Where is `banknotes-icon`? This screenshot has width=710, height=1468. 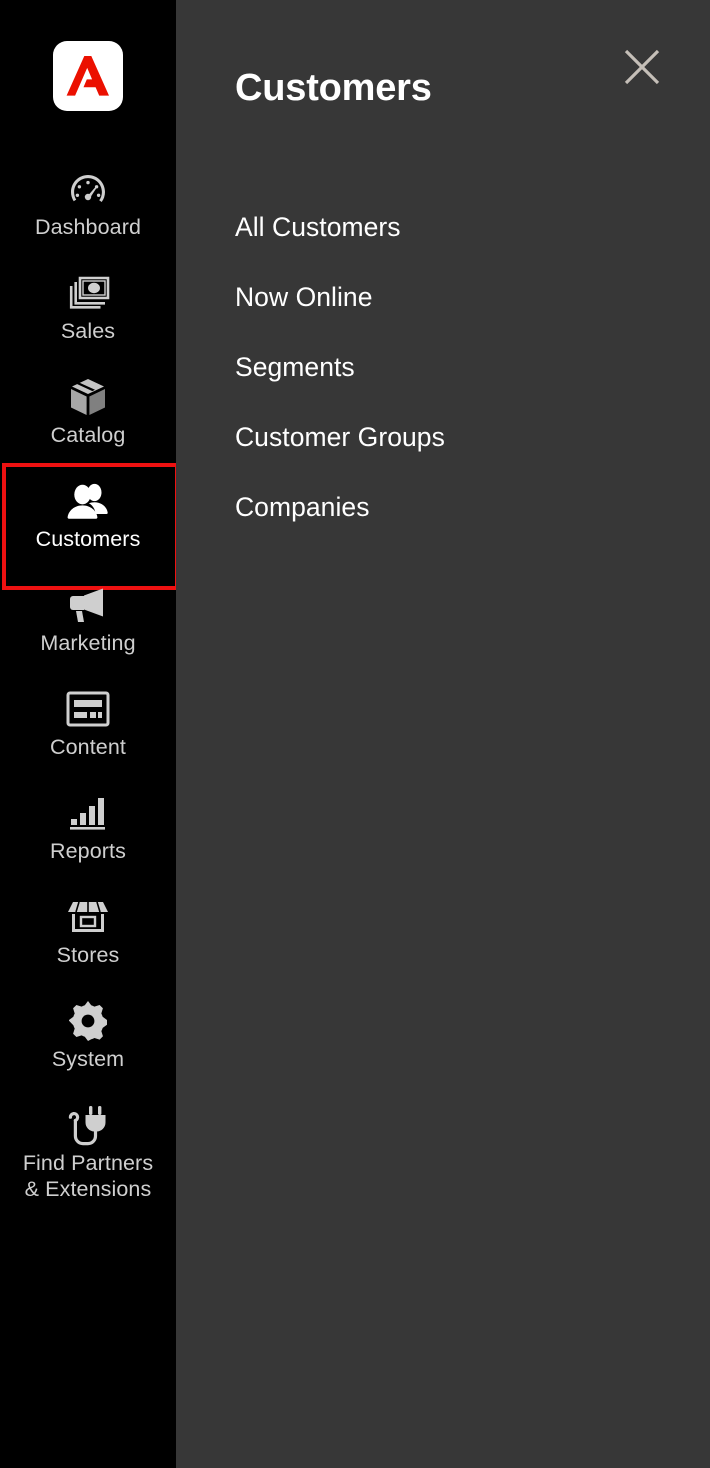 banknotes-icon is located at coordinates (88, 293).